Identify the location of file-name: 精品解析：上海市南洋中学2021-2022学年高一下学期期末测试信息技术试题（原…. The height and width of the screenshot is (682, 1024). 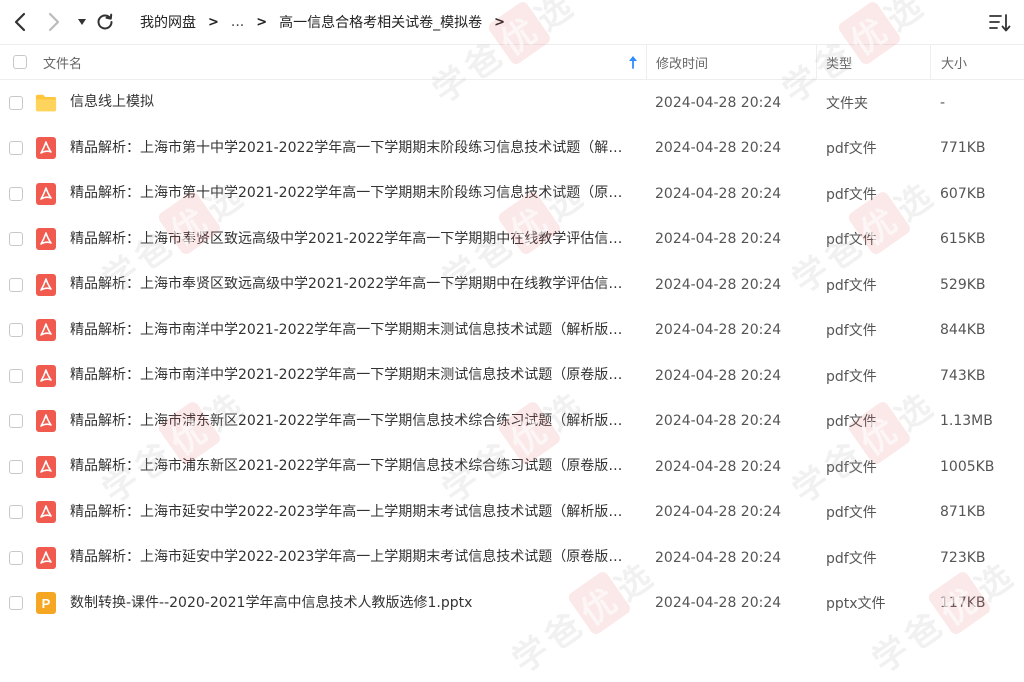
(353, 376).